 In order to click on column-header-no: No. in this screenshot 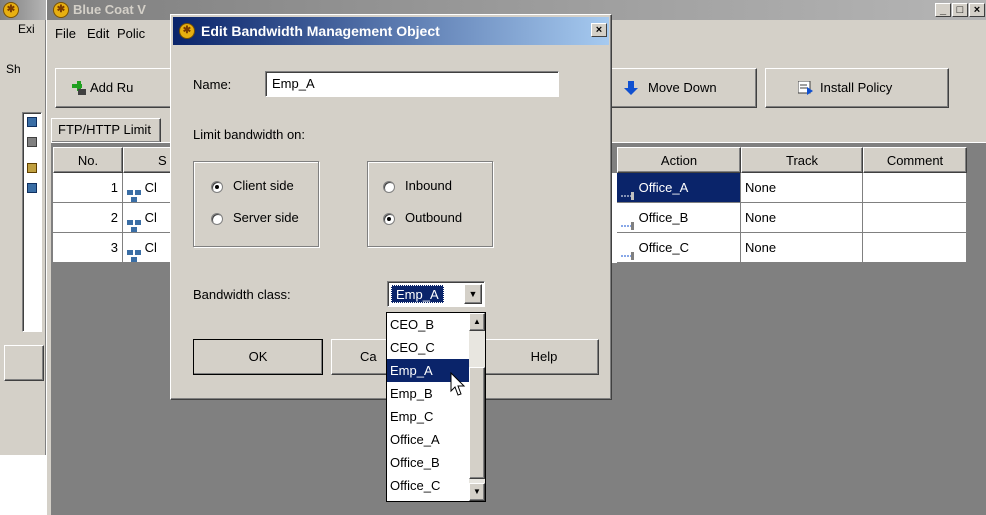, I will do `click(88, 160)`.